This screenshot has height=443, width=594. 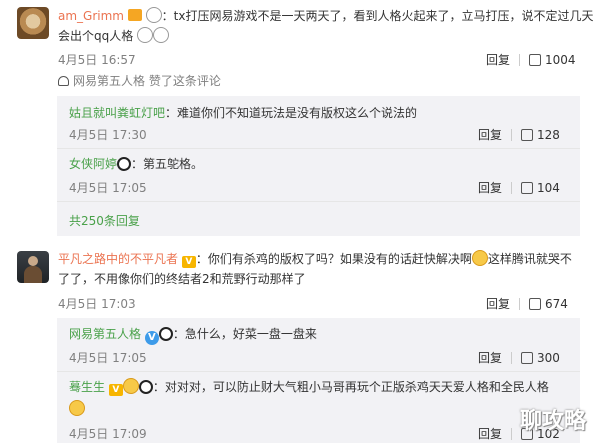 I want to click on comment-text: 了了，不用像你们的终结者2和荒野行动那样了, so click(x=182, y=279).